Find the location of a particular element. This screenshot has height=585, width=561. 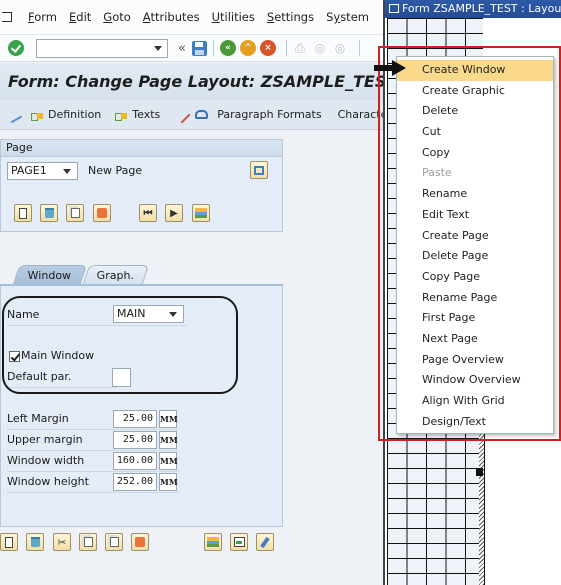

command-field is located at coordinates (102, 48).